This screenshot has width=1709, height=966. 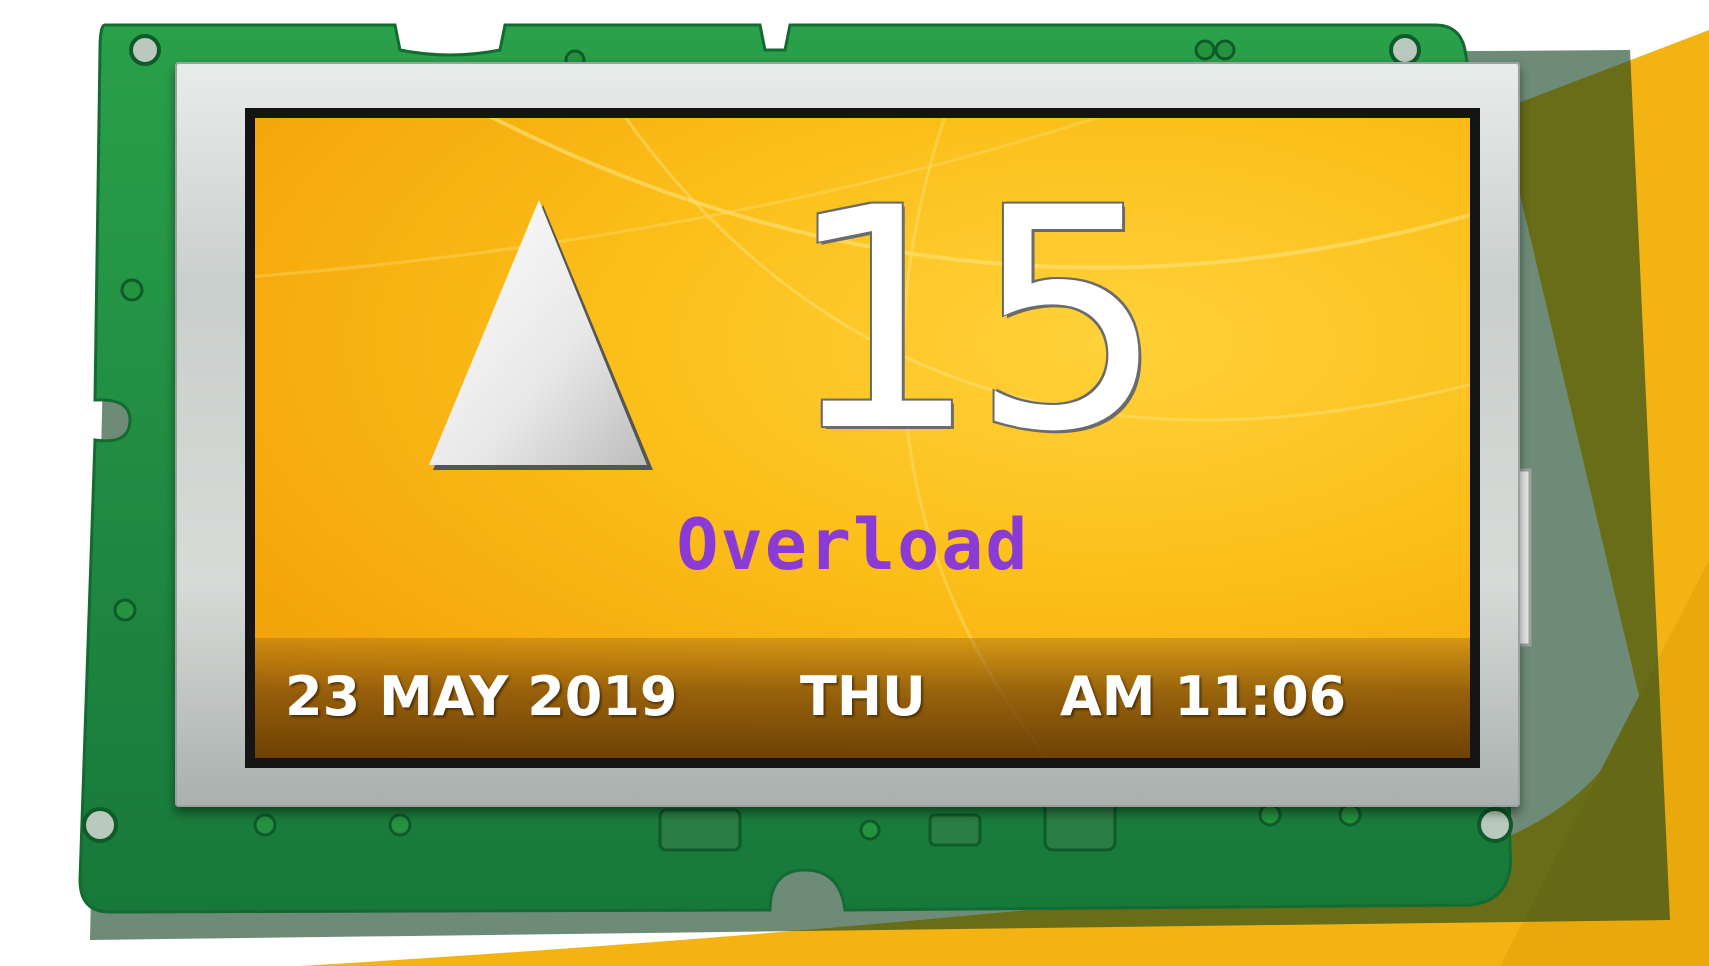 What do you see at coordinates (481, 696) in the screenshot?
I see `date-text: 23 MAY 2019` at bounding box center [481, 696].